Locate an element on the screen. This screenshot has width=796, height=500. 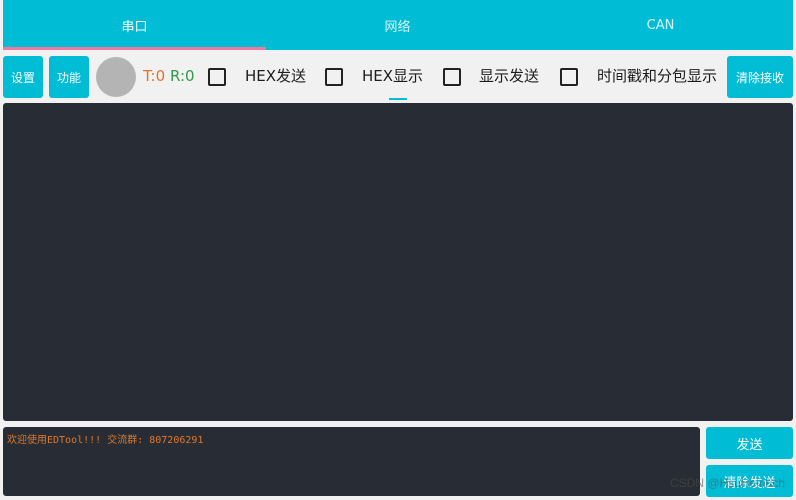
show-send-label: 显示发送 is located at coordinates (509, 76).